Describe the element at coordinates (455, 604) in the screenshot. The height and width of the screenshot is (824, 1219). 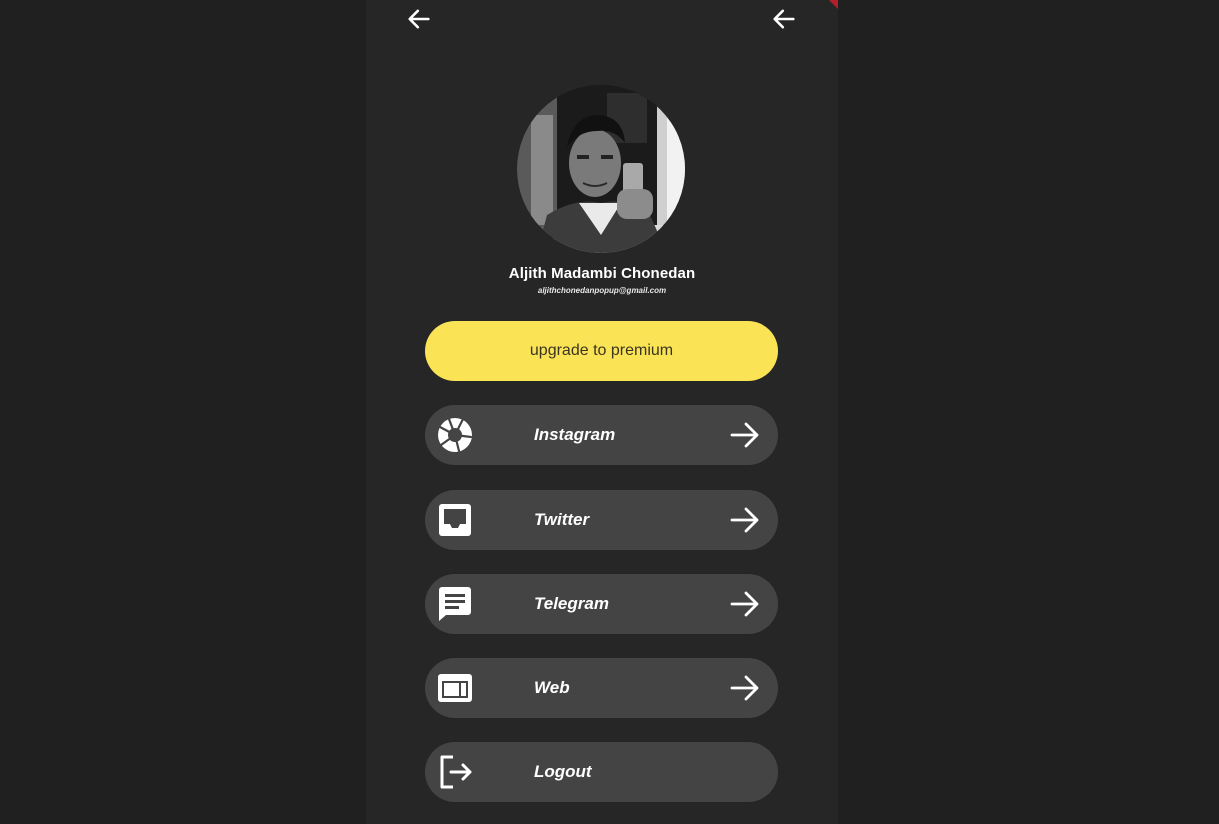
I see `chat-bubble-icon` at that location.